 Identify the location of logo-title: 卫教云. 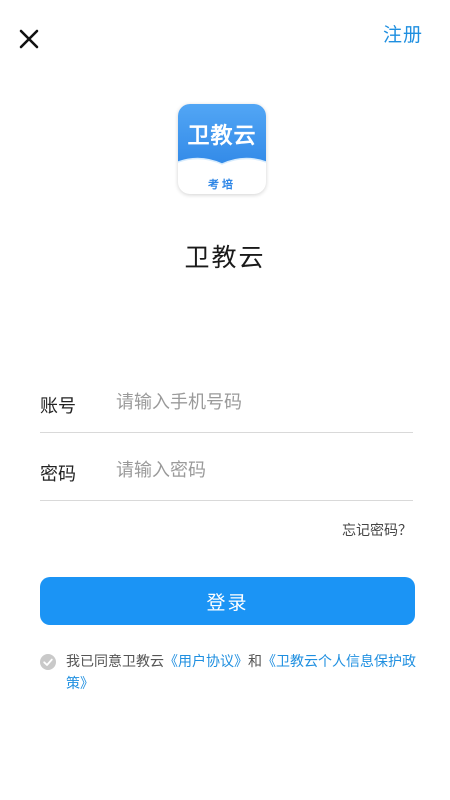
(222, 136).